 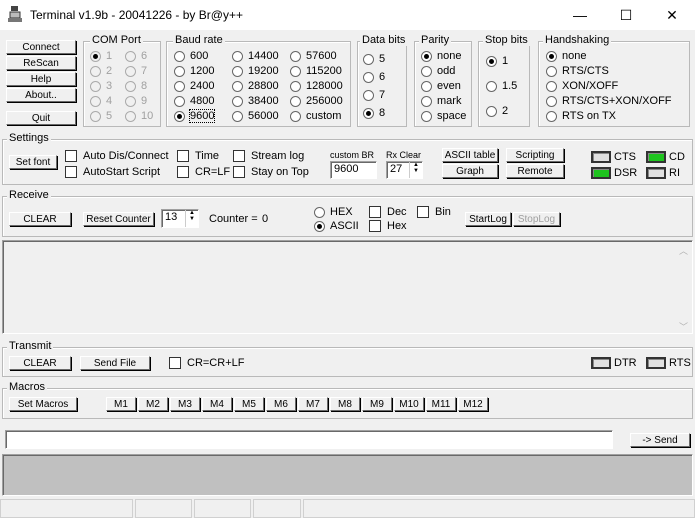 What do you see at coordinates (316, 71) in the screenshot?
I see `baud-115200: 115200` at bounding box center [316, 71].